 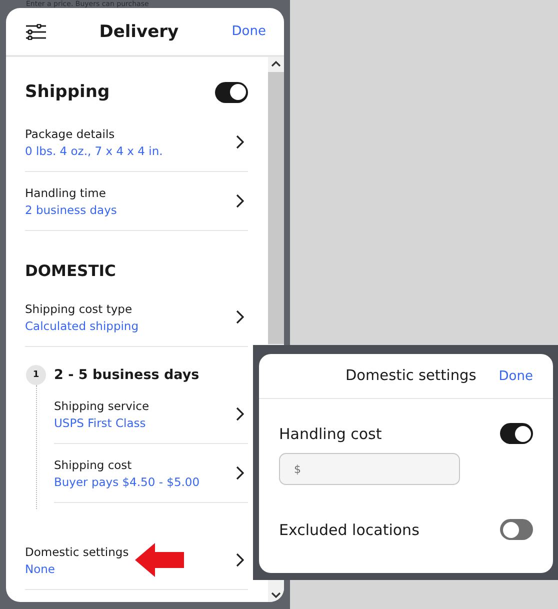 I want to click on settings-row: Shipping cost Buyer pays $4.50 - $5.00, so click(x=151, y=473).